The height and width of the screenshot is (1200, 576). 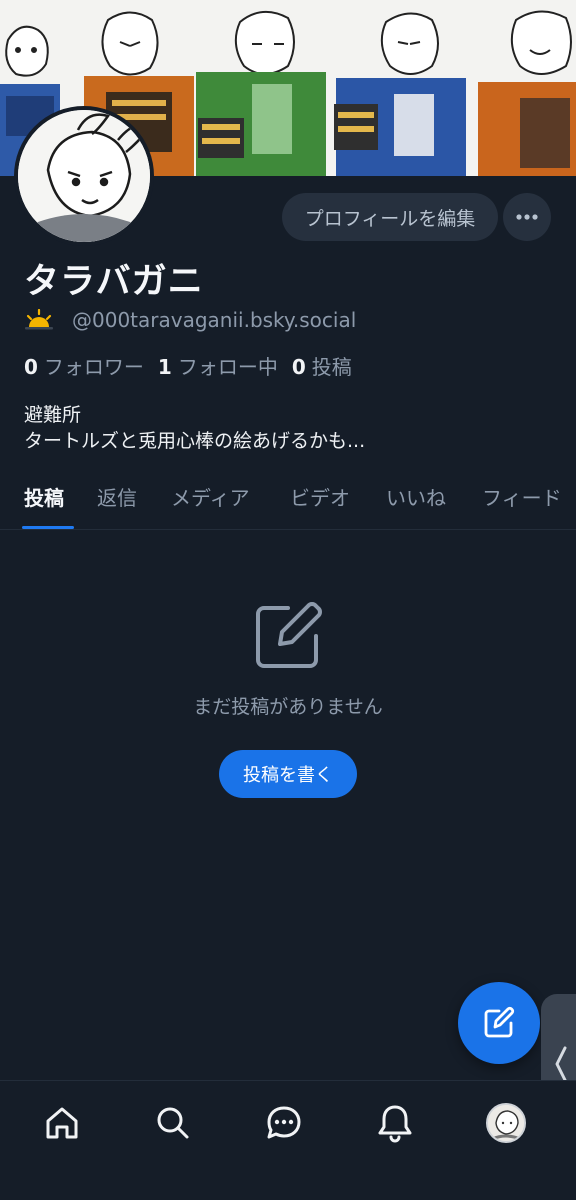 What do you see at coordinates (39, 319) in the screenshot?
I see `sunrise-icon` at bounding box center [39, 319].